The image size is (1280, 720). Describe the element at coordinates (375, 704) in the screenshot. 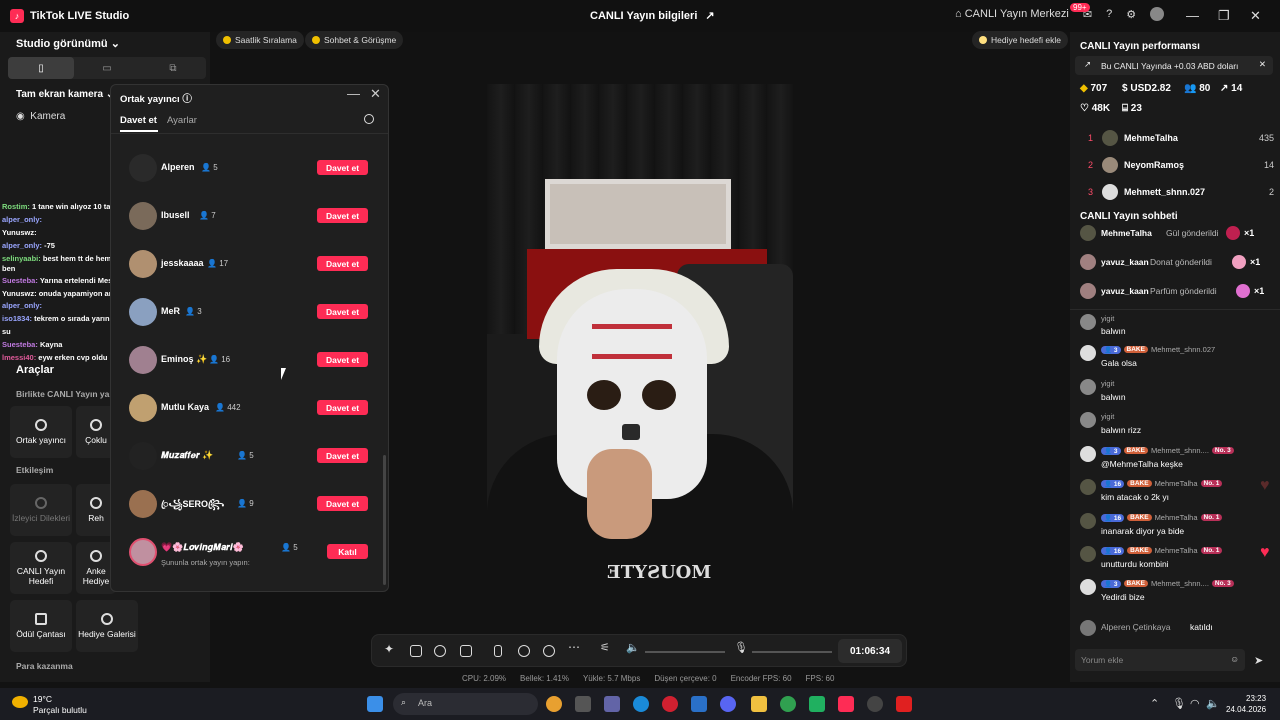

I see `start-icon` at that location.